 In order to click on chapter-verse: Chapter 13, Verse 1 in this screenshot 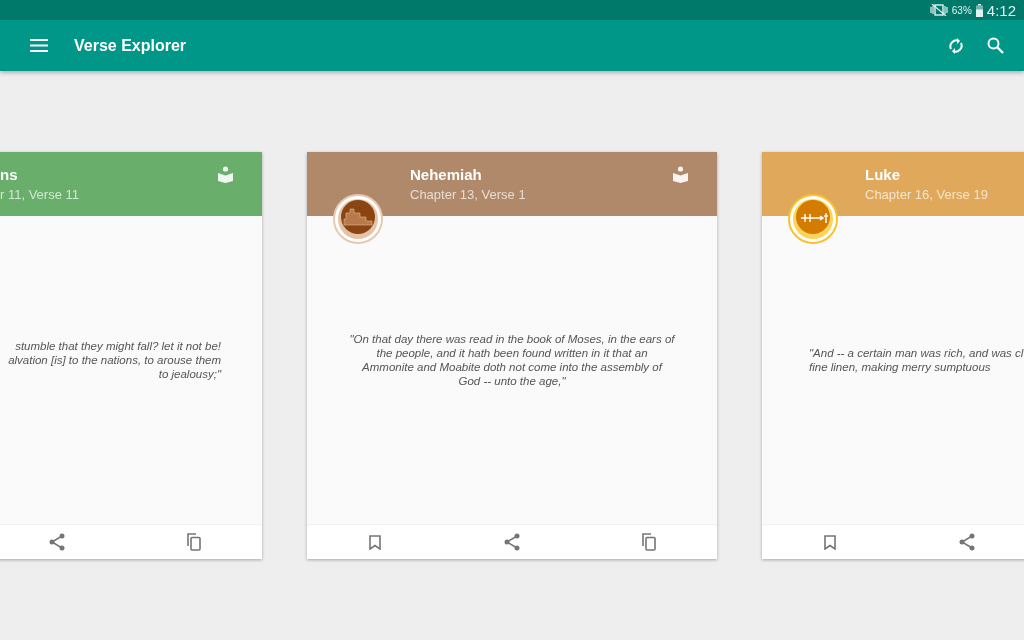, I will do `click(468, 194)`.